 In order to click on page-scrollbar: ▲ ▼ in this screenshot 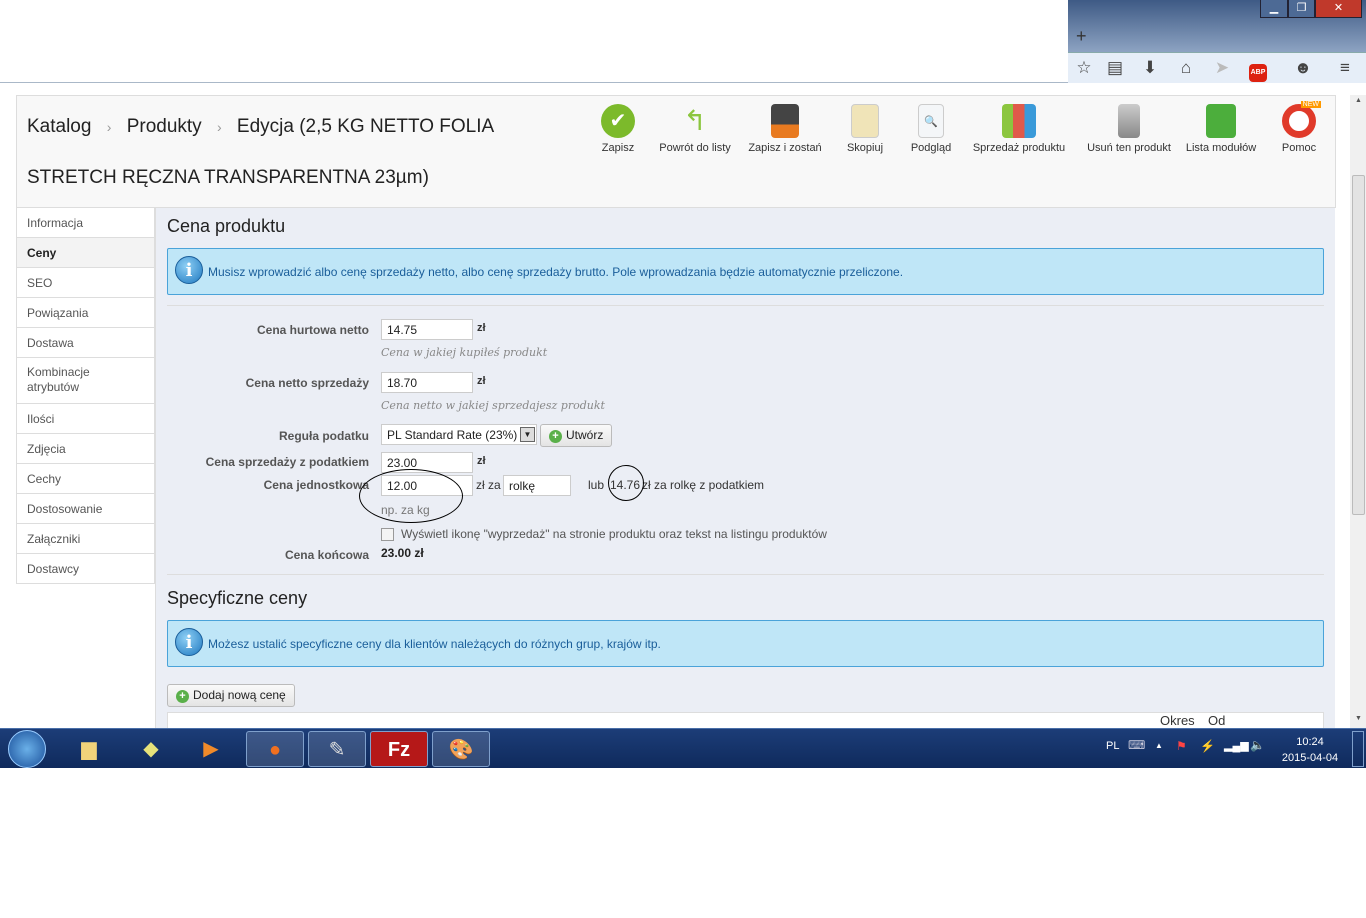, I will do `click(1358, 411)`.